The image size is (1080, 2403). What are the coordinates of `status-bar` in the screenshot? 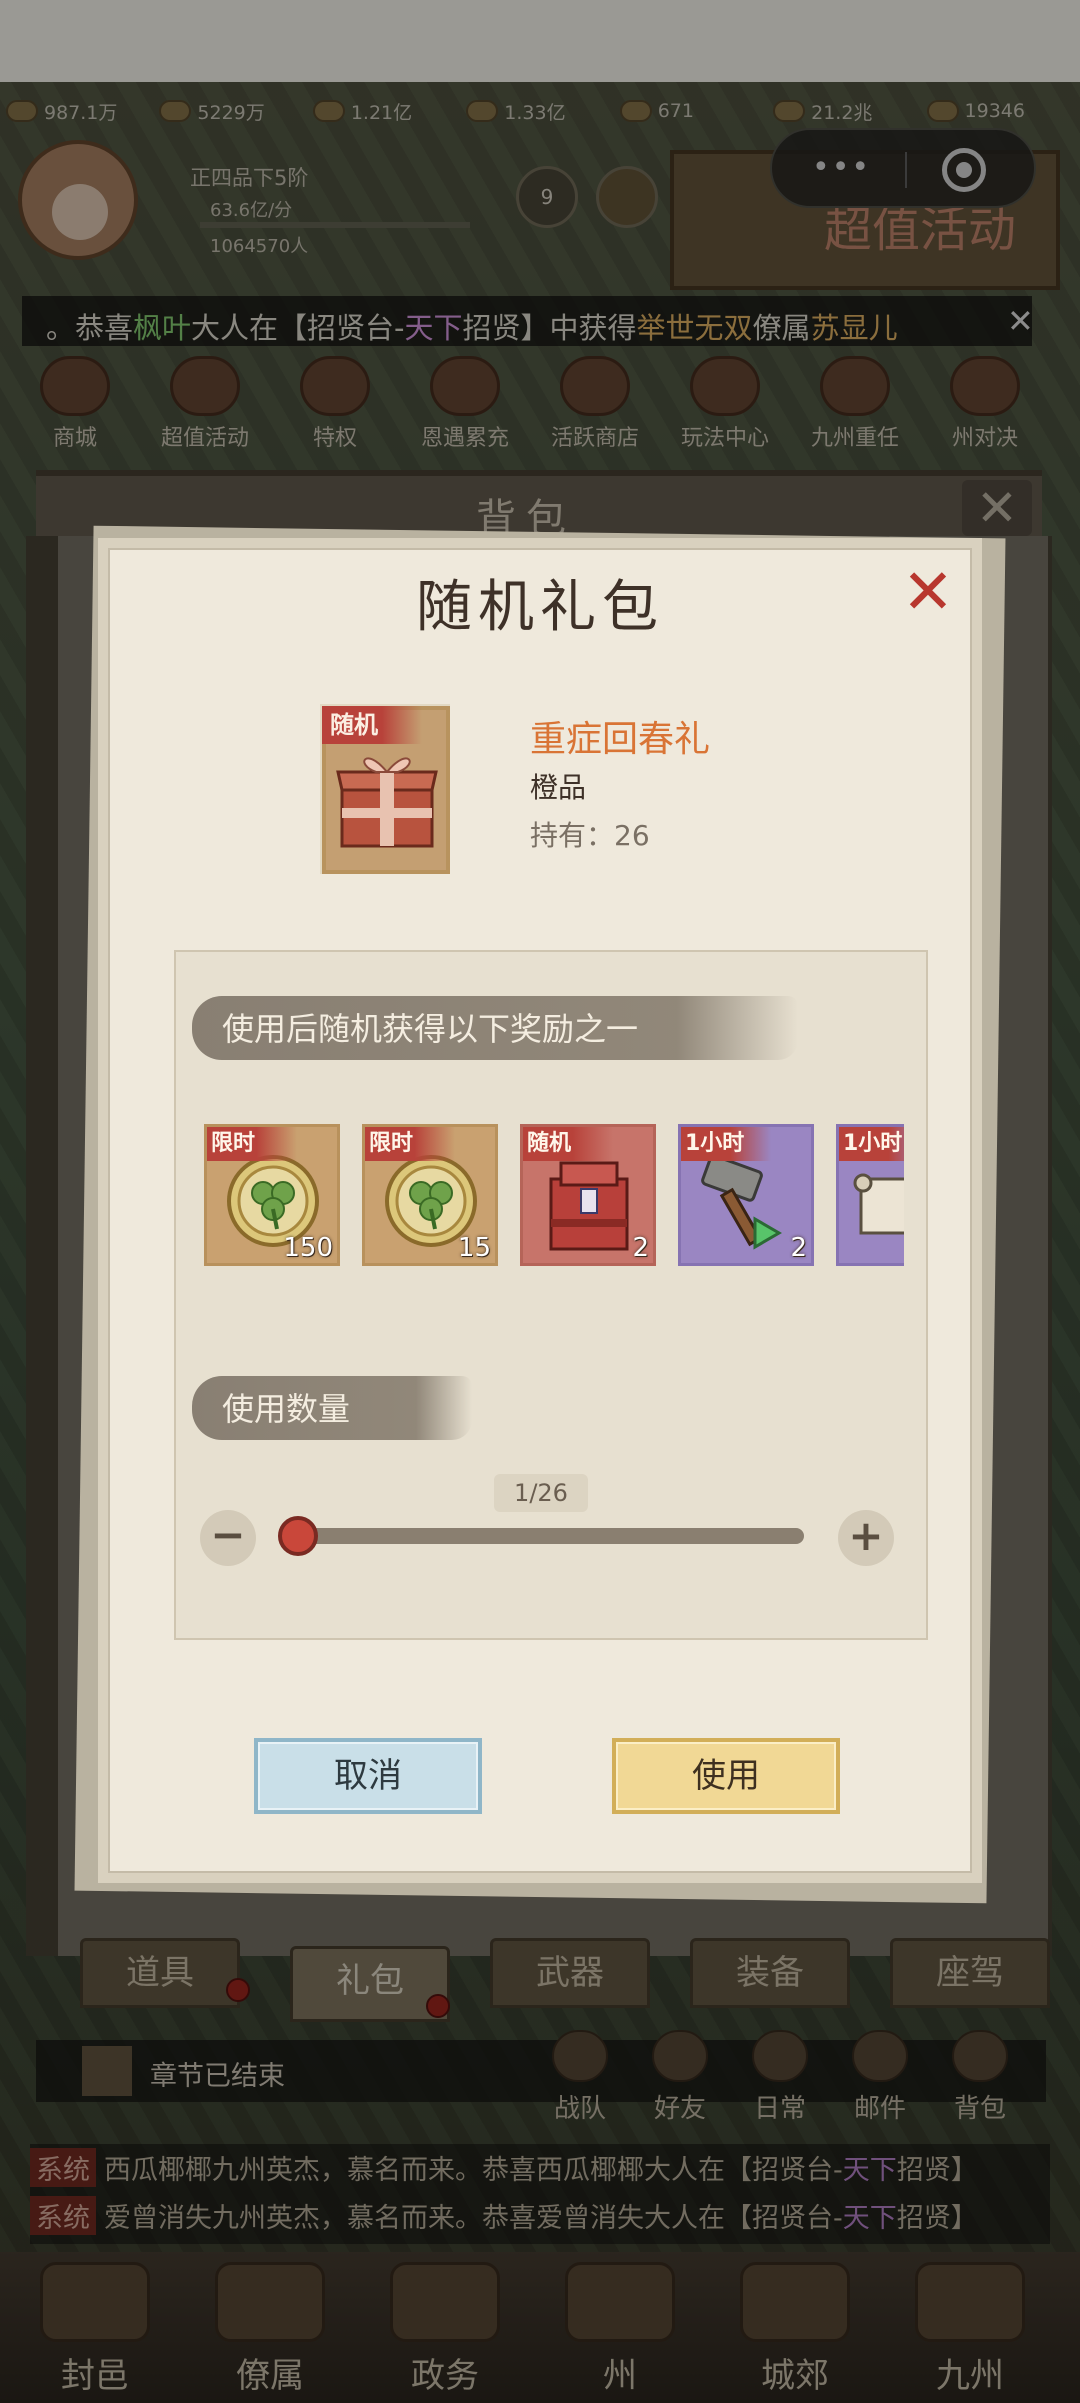 It's located at (540, 41).